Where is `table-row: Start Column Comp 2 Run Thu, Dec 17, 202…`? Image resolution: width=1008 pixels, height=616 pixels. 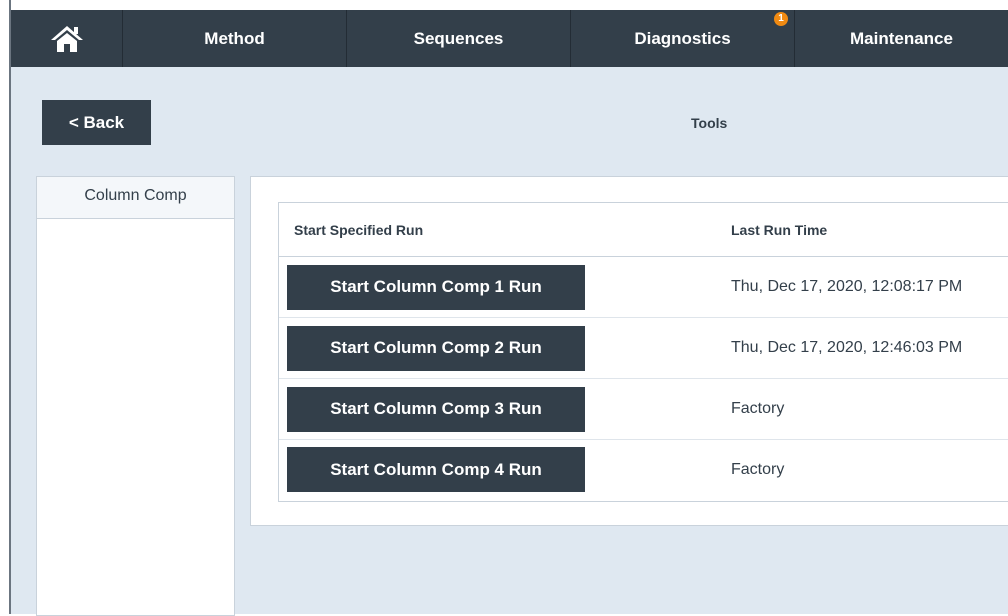 table-row: Start Column Comp 2 Run Thu, Dec 17, 202… is located at coordinates (643, 348).